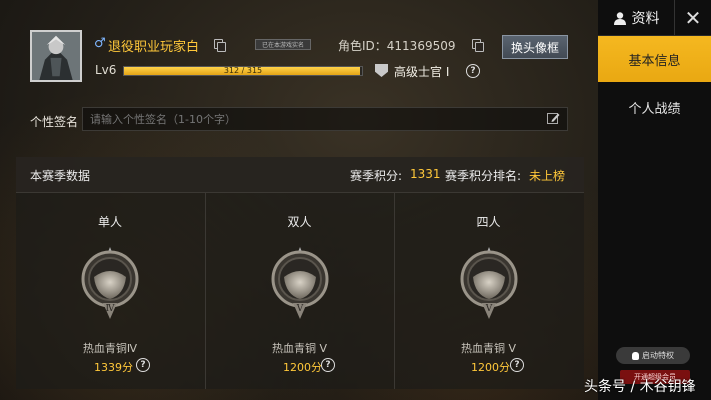  What do you see at coordinates (109, 222) in the screenshot?
I see `mode-title: 单人` at bounding box center [109, 222].